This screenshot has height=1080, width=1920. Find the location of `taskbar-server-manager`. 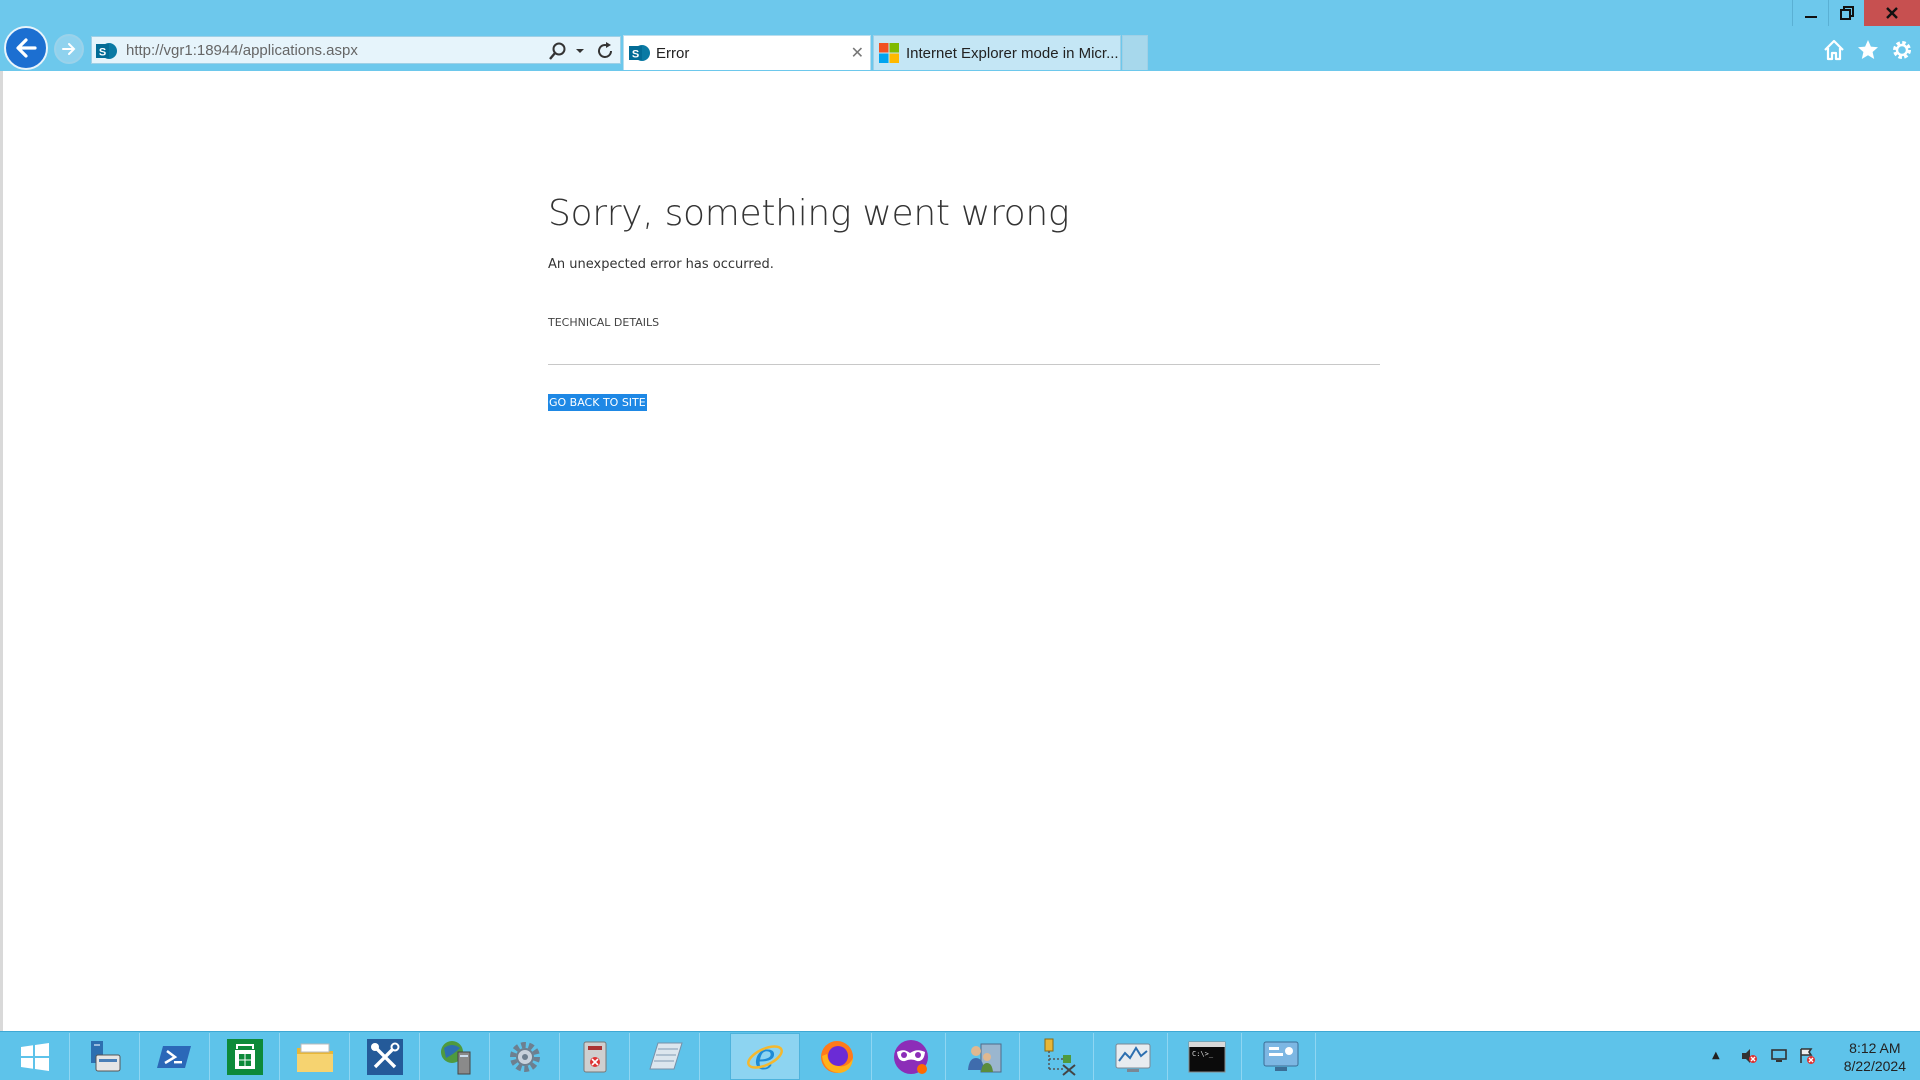

taskbar-server-manager is located at coordinates (105, 1056).